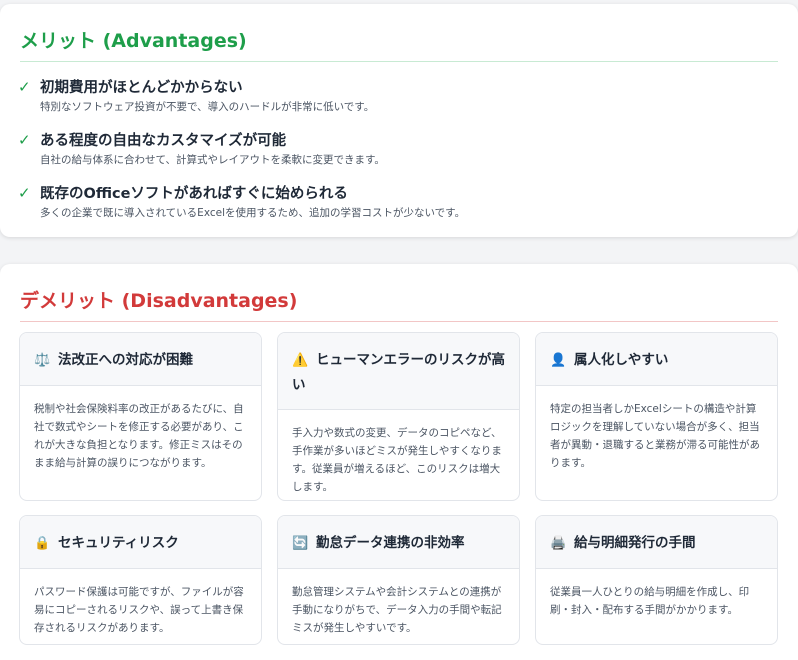 Image resolution: width=798 pixels, height=660 pixels. What do you see at coordinates (399, 304) in the screenshot?
I see `disadvantages-title: デメリット (Disadvantages)` at bounding box center [399, 304].